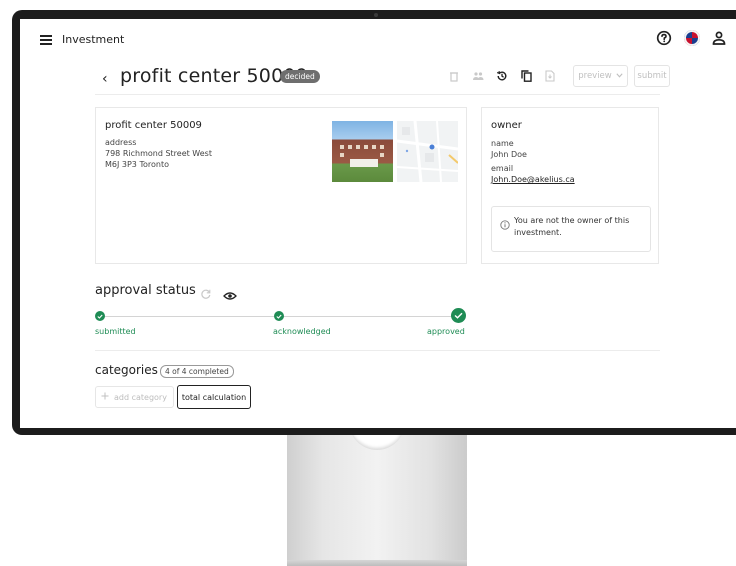  I want to click on category-chip-total-calculation: total calculation, so click(214, 397).